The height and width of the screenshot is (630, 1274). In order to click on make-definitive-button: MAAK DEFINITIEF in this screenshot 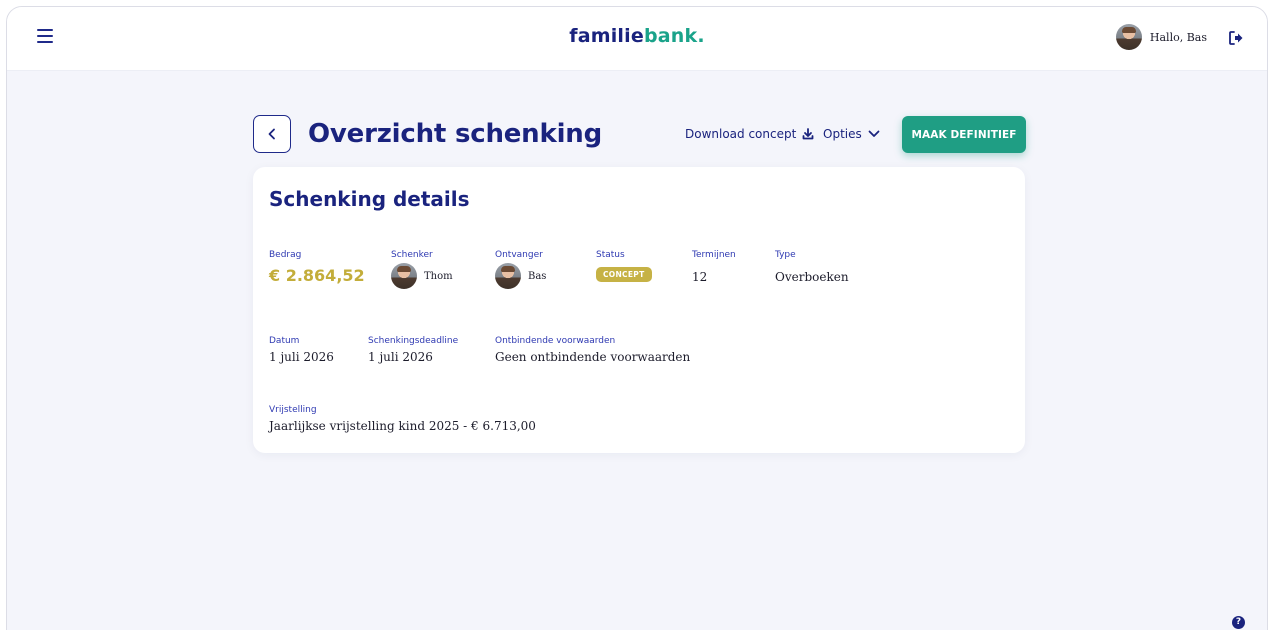, I will do `click(964, 134)`.